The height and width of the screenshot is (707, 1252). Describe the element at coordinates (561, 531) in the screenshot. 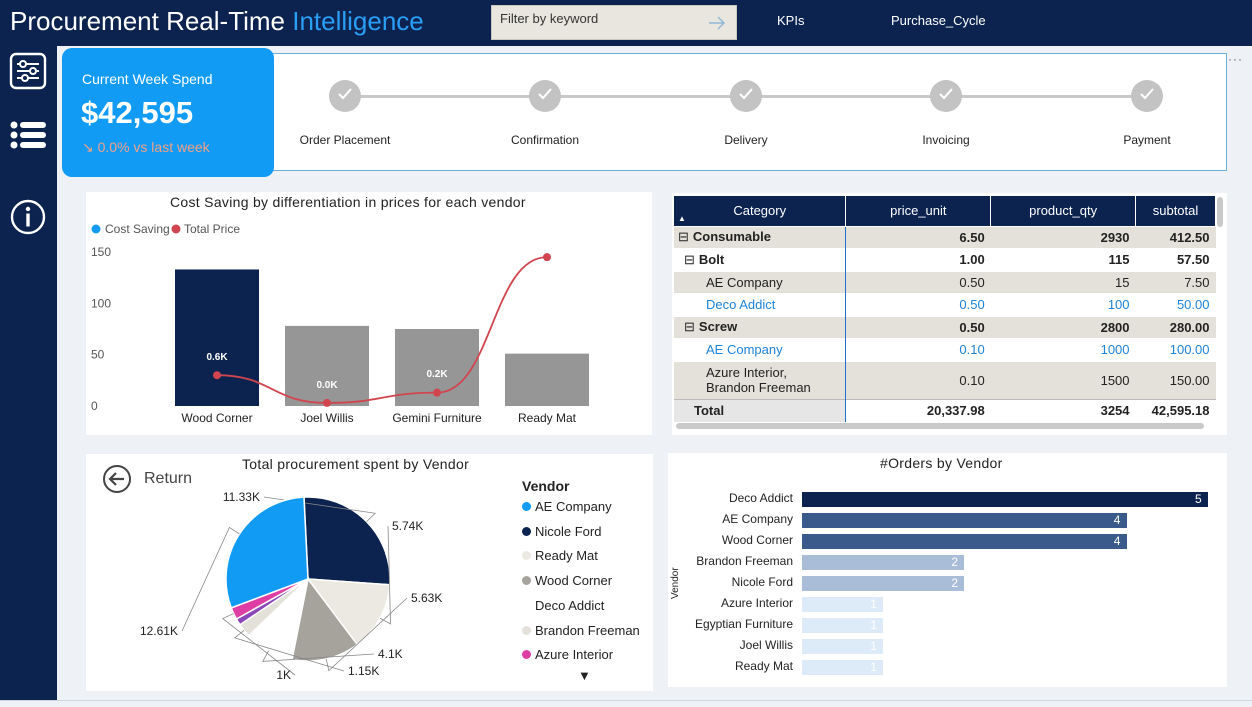

I see `pie-legend-item: Nicole Ford` at that location.